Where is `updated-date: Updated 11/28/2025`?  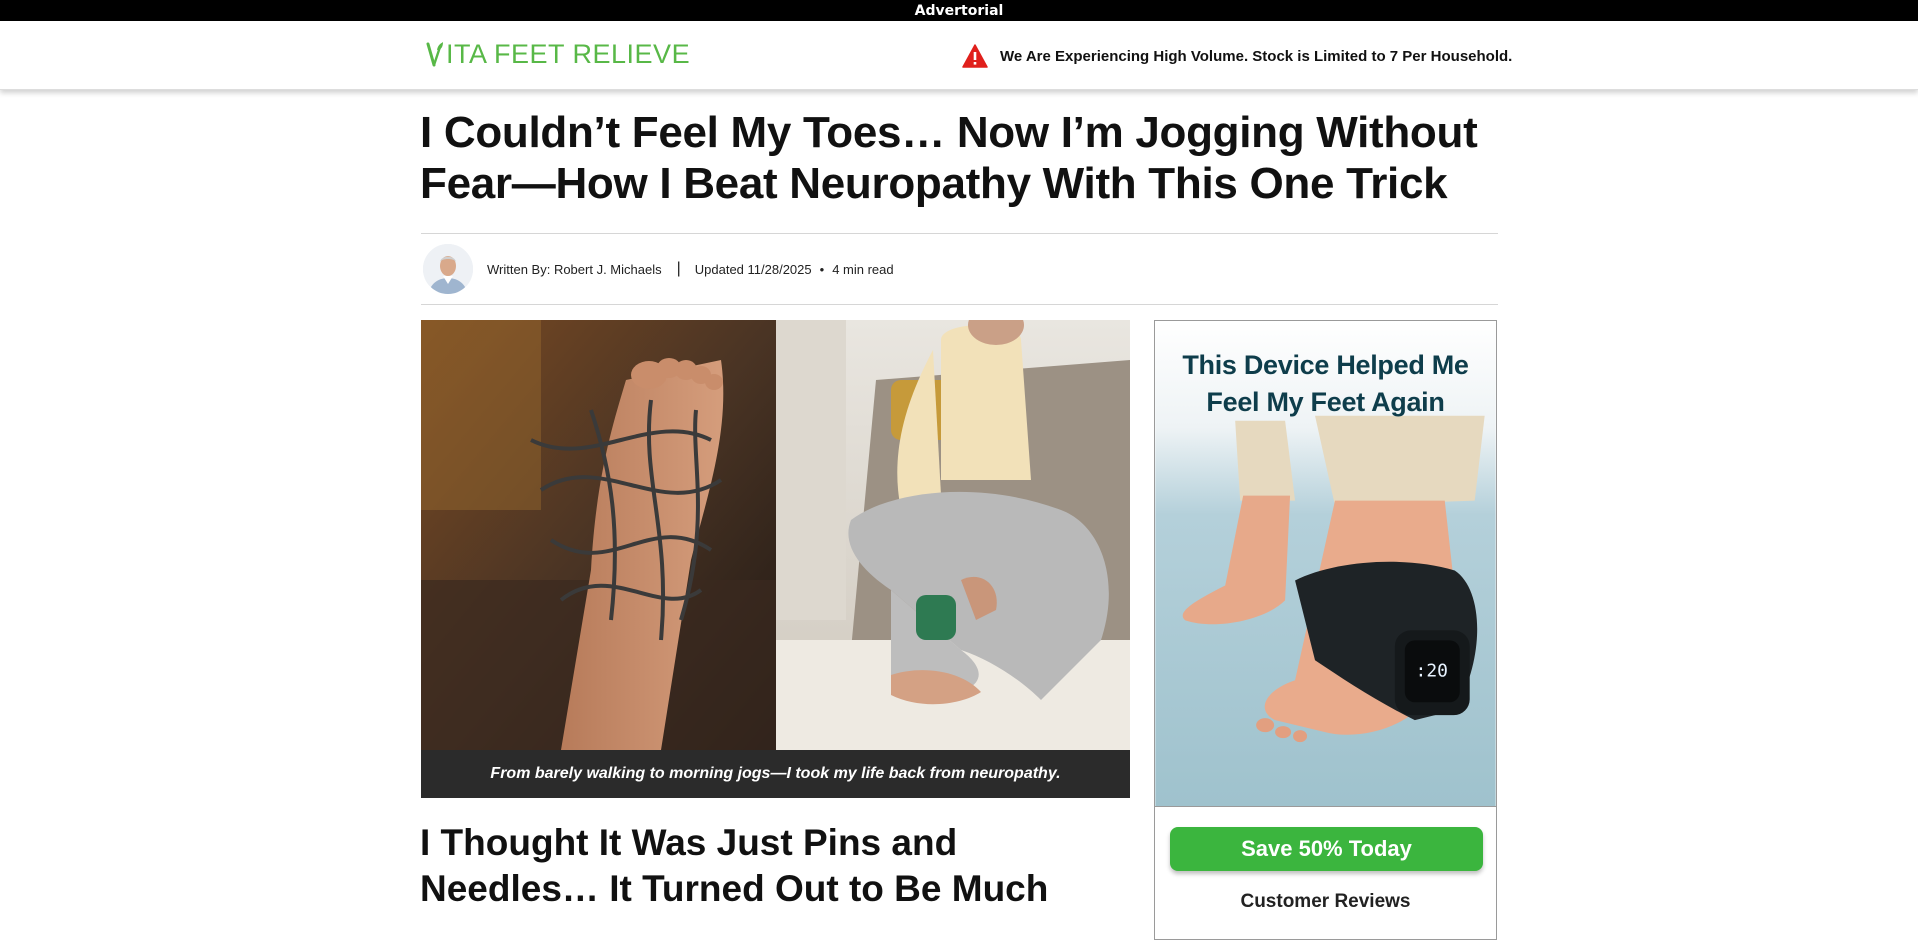 updated-date: Updated 11/28/2025 is located at coordinates (753, 269).